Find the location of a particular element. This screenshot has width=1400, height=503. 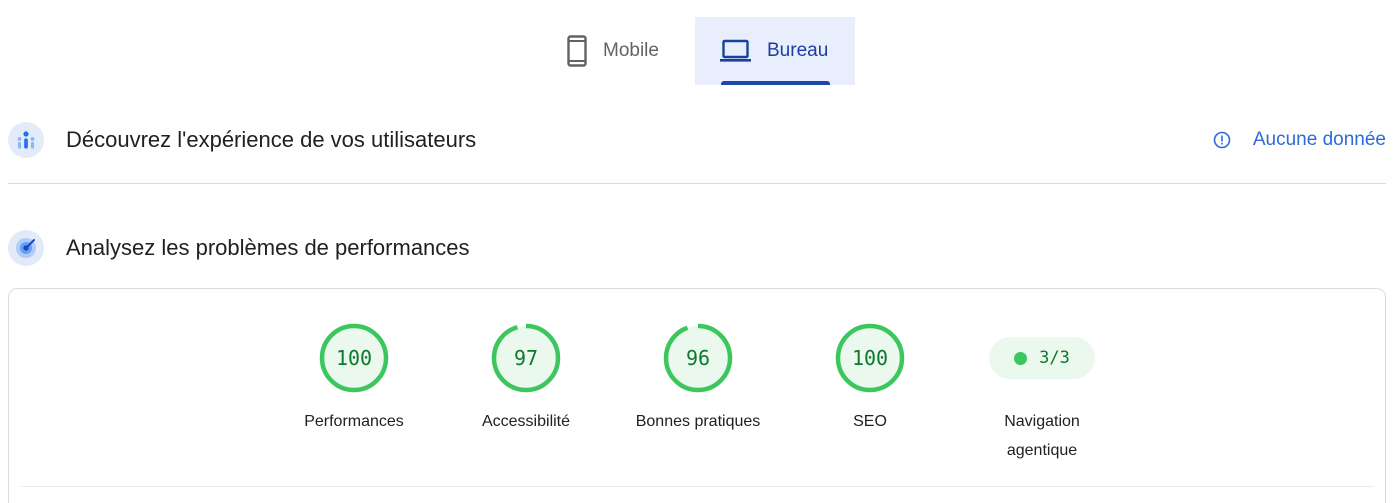

card-divider is located at coordinates (697, 486).